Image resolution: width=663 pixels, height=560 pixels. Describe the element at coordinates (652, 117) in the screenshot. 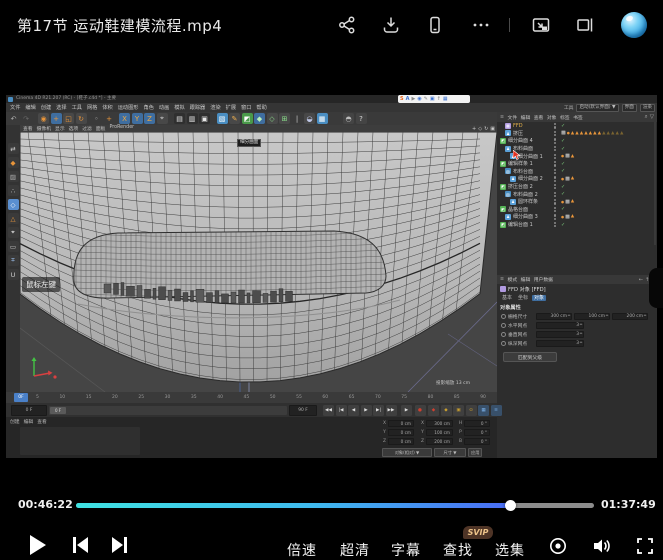

I see `filter-icon: ▽` at that location.